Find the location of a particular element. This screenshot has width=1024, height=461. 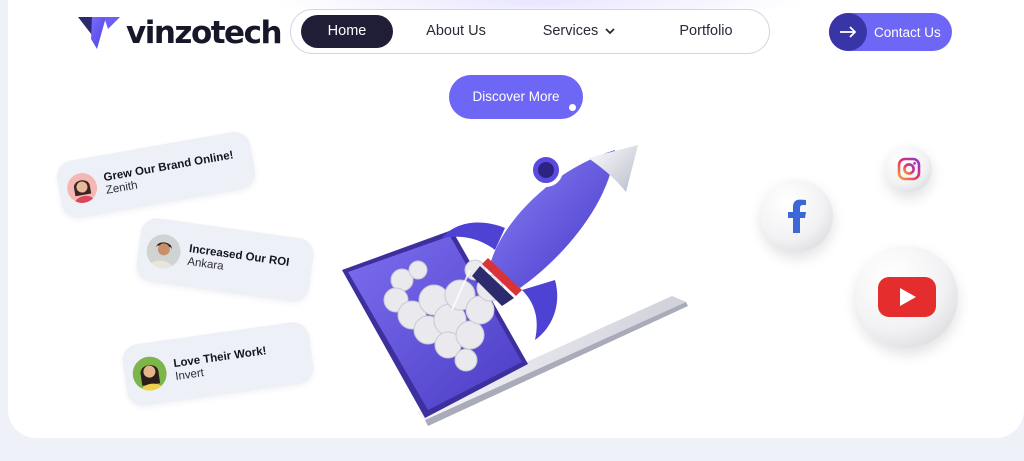

brand-name: vinzotech is located at coordinates (204, 33).